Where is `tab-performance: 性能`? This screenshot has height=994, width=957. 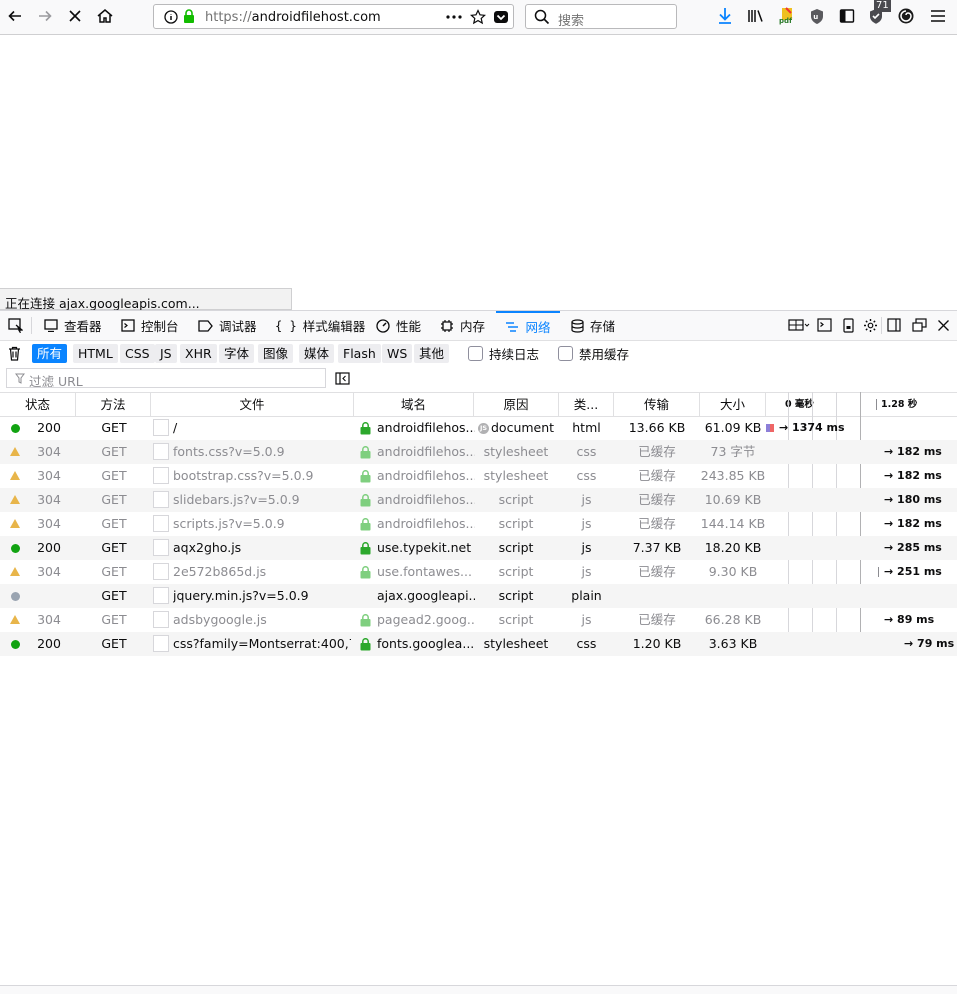 tab-performance: 性能 is located at coordinates (398, 325).